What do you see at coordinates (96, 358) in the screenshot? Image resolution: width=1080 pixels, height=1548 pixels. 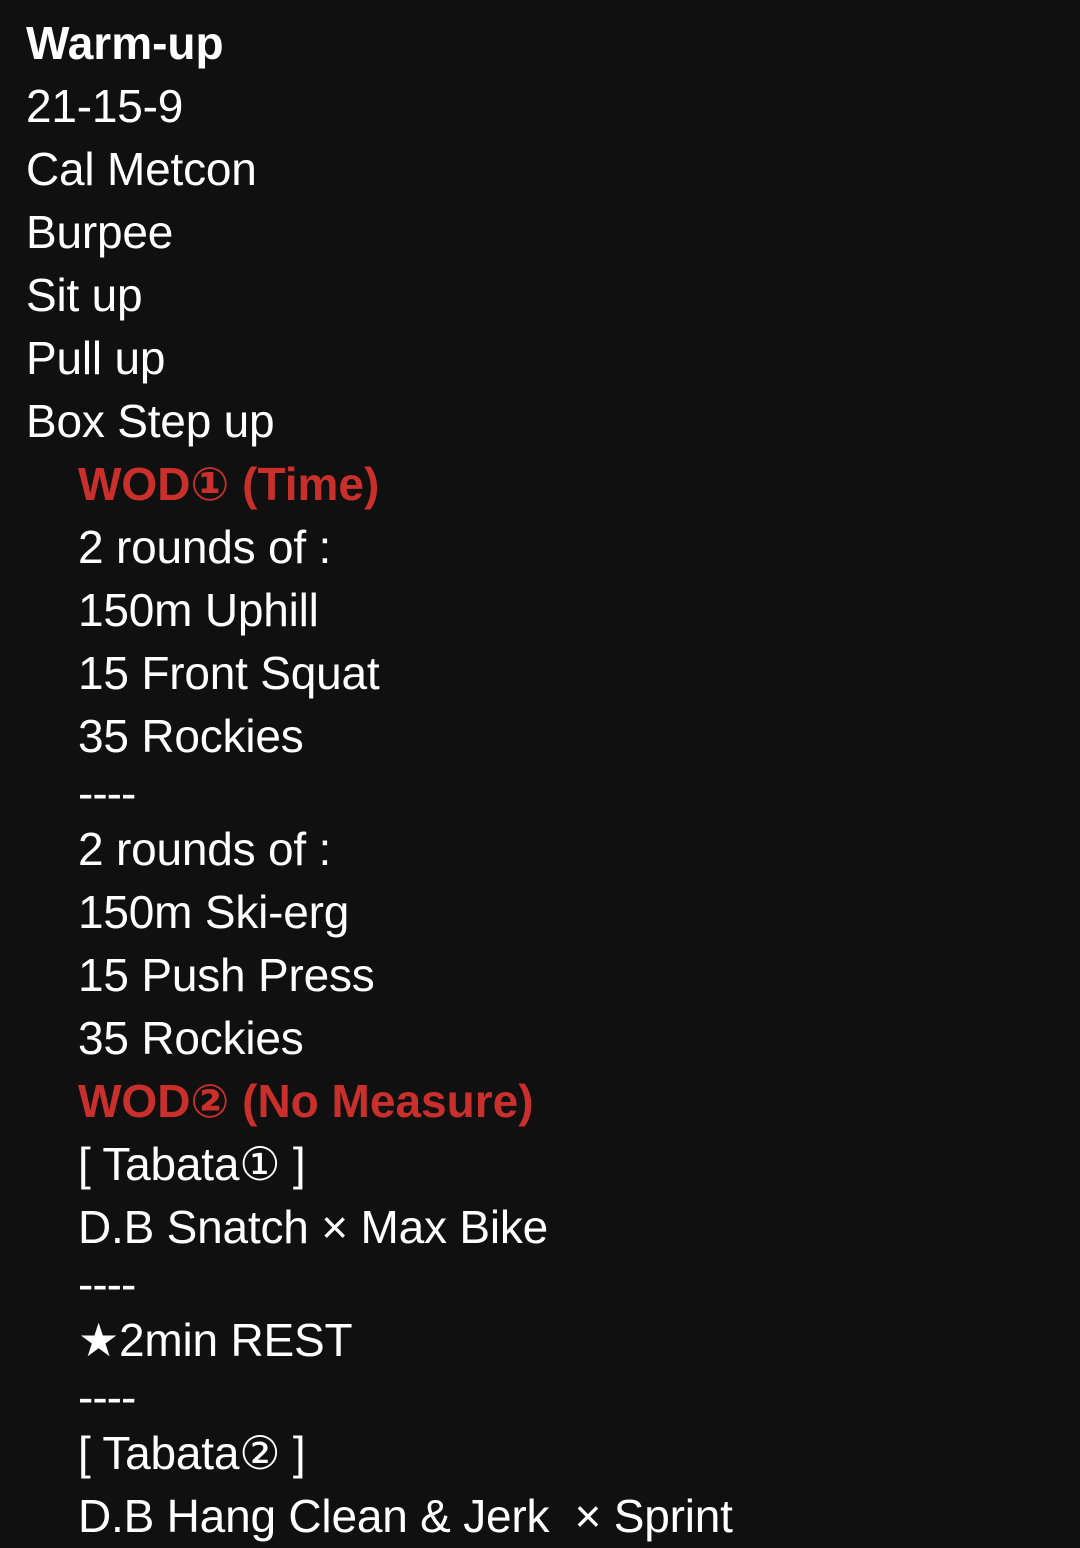 I see `warmup-item: Pull up` at bounding box center [96, 358].